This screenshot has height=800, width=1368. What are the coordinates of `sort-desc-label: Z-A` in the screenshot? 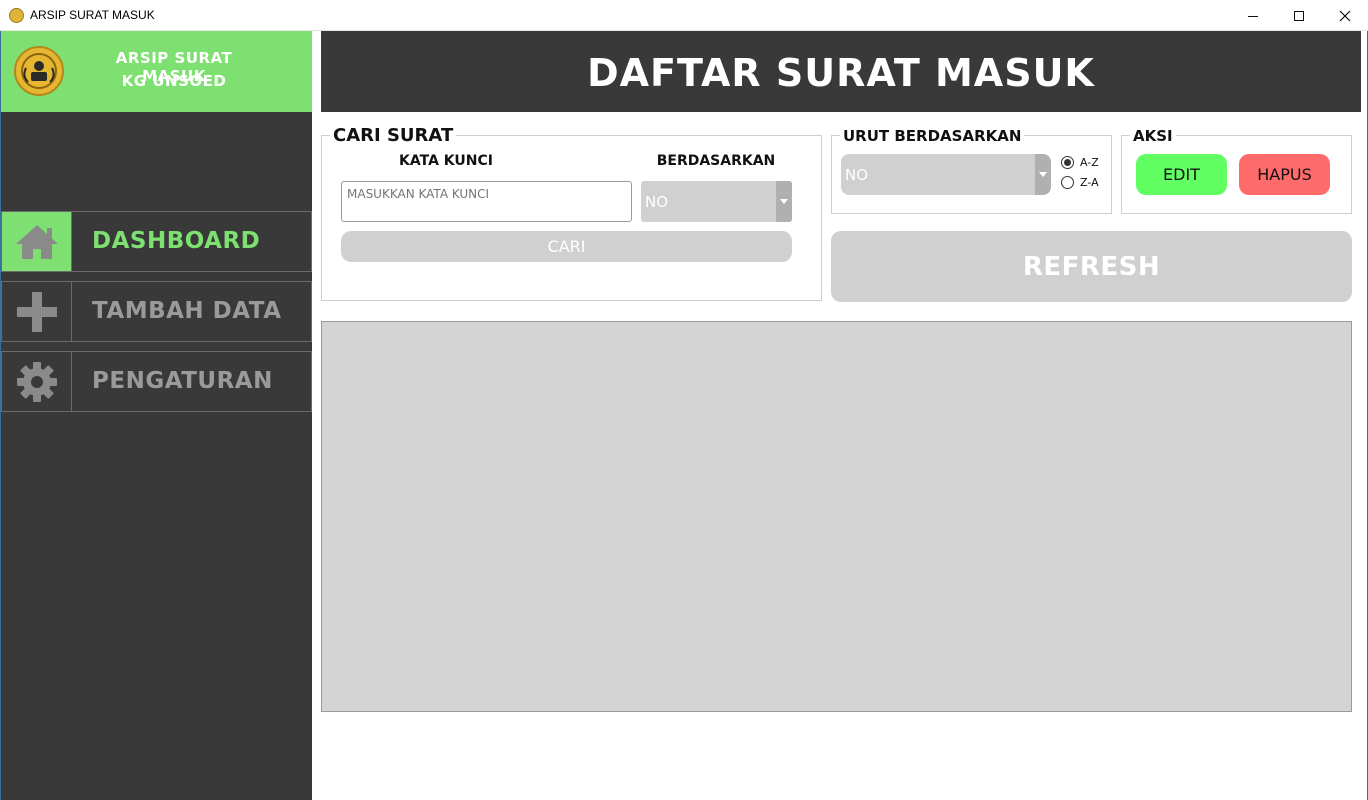 It's located at (1089, 182).